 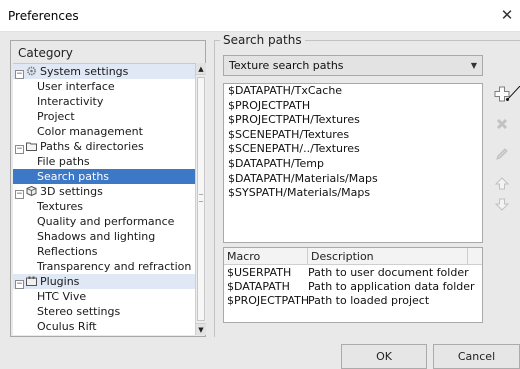 I want to click on description-column-header: Description, so click(x=388, y=256).